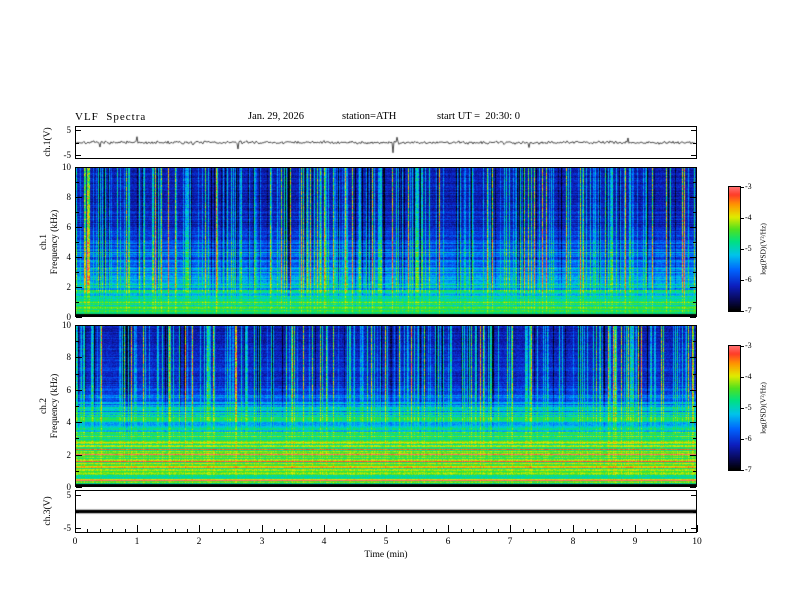  I want to click on ch3-waveform-canvas, so click(386, 511).